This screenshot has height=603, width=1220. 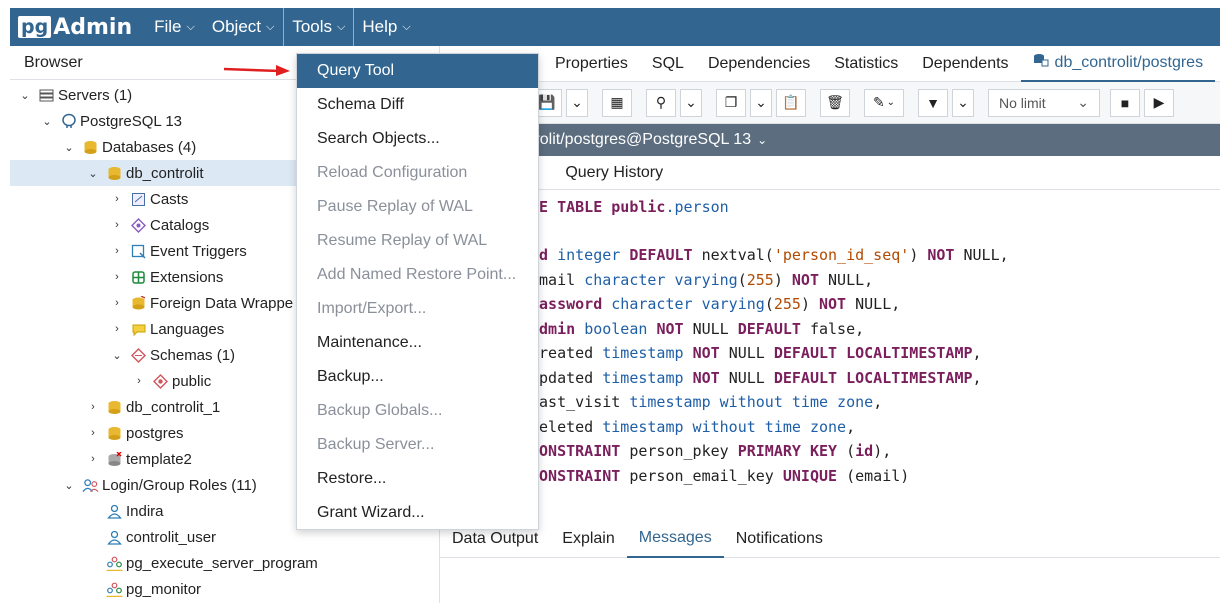 I want to click on logo-pg-text: pg, so click(x=35, y=27).